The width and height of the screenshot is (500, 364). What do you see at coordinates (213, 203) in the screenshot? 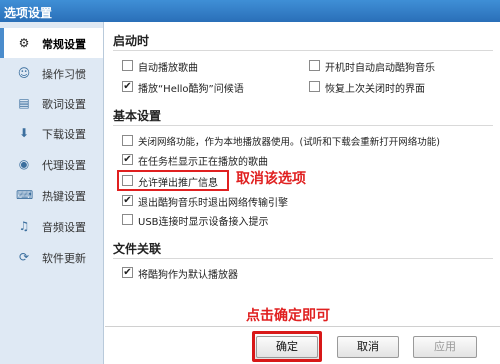
I see `option-label: 退出酷狗音乐时退出网络传输引擎` at bounding box center [213, 203].